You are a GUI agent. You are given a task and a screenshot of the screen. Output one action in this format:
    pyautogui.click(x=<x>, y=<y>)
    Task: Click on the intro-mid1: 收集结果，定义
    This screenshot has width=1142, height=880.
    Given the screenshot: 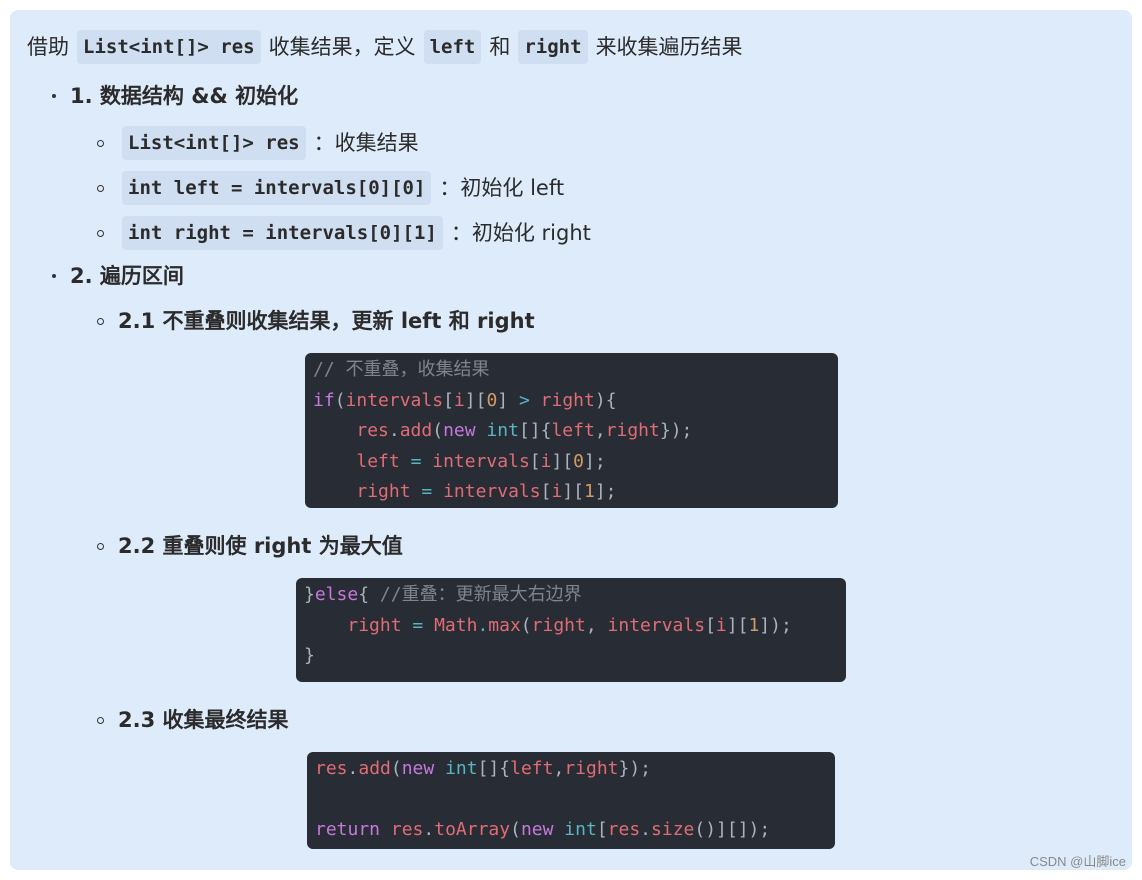 What is the action you would take?
    pyautogui.click(x=342, y=47)
    